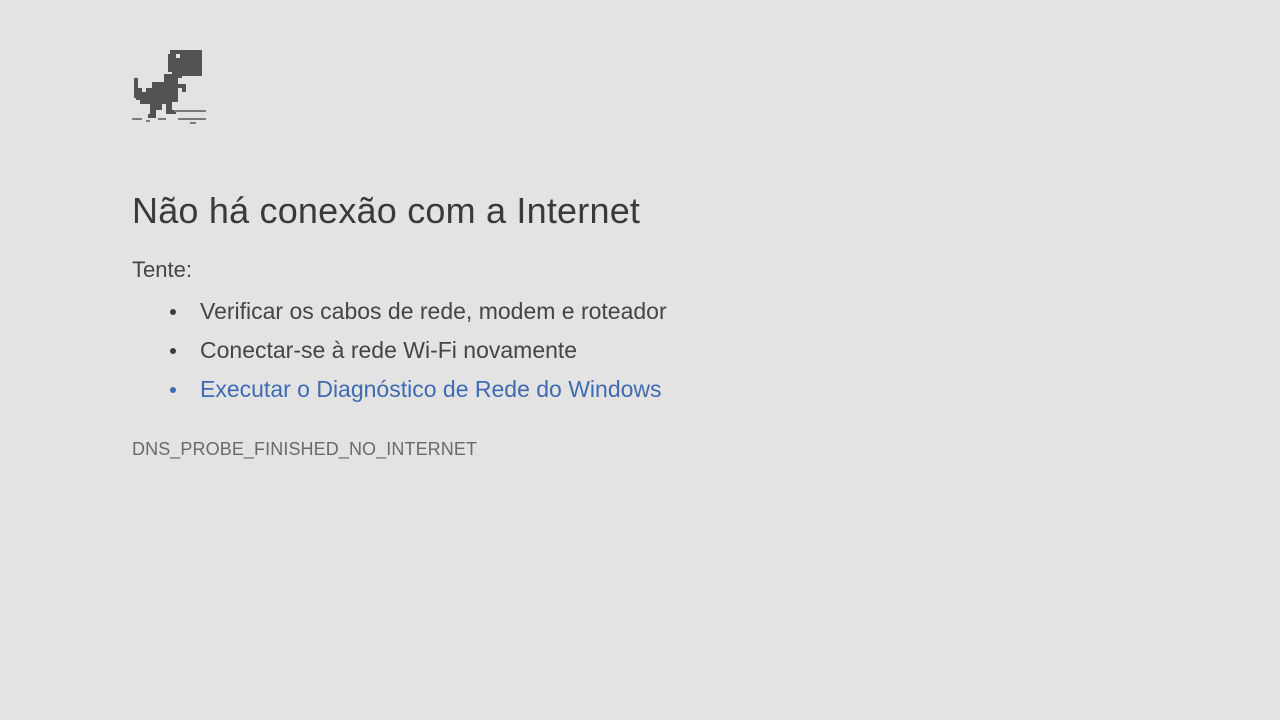  I want to click on try-label: Tente:, so click(162, 269).